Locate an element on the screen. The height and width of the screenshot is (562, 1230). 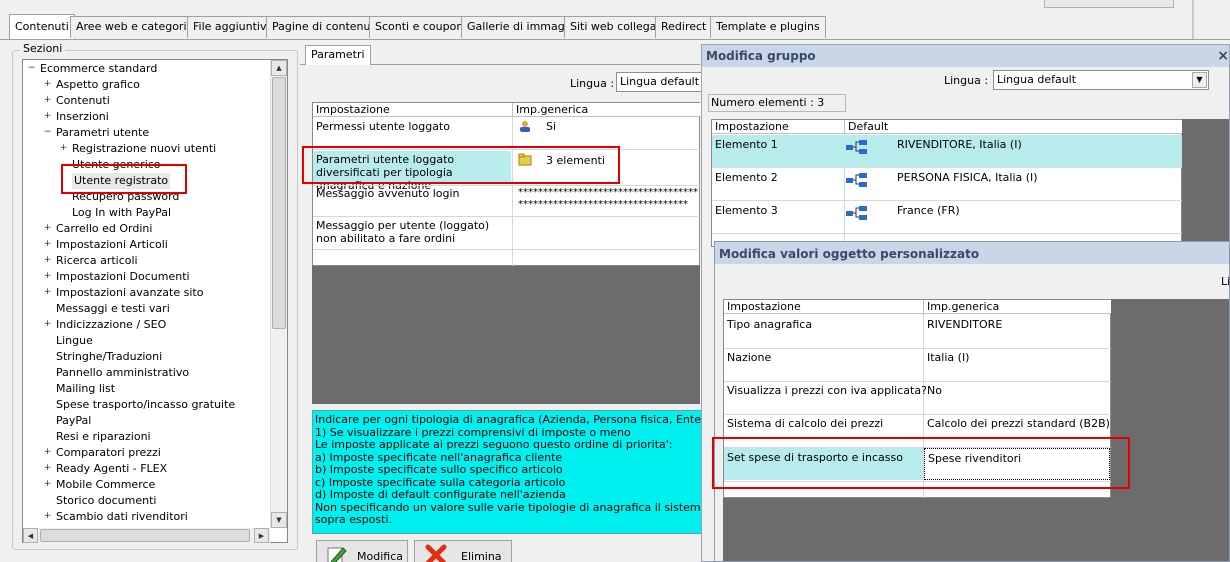
custom-row-3-setting: Sistema di calcolo dei prezzi is located at coordinates (803, 423).